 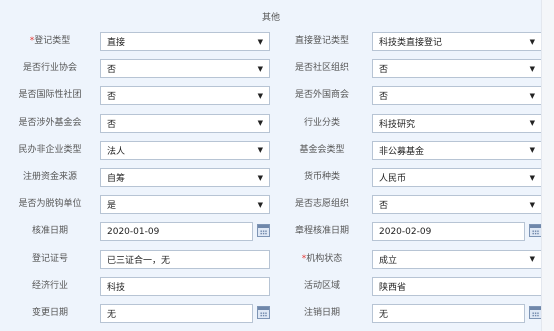 What do you see at coordinates (457, 41) in the screenshot?
I see `select-field: 科技类直接登记 ▼` at bounding box center [457, 41].